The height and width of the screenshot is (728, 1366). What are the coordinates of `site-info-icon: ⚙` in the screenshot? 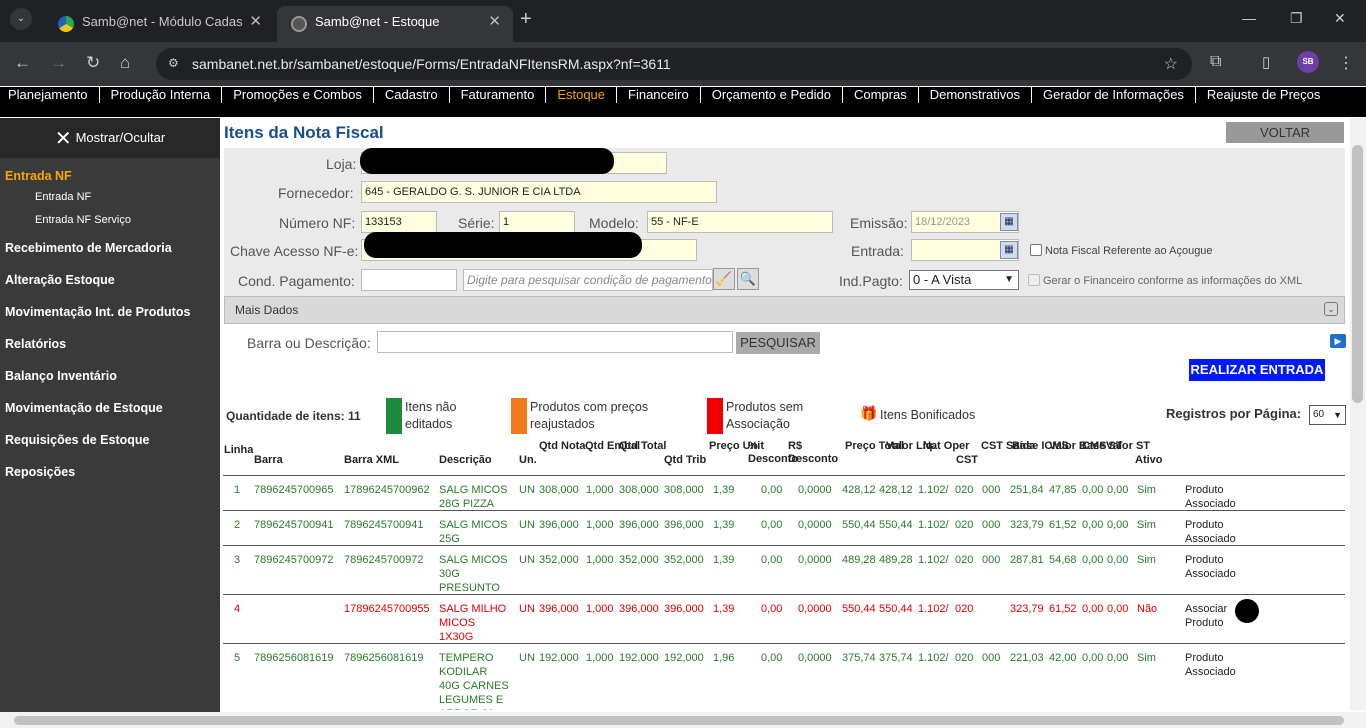 It's located at (173, 63).